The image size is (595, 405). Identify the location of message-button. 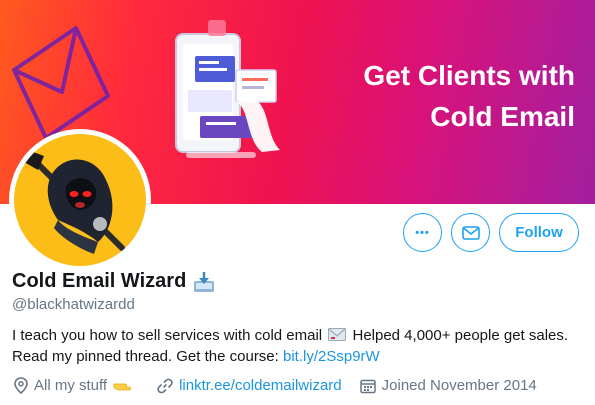
(470, 232).